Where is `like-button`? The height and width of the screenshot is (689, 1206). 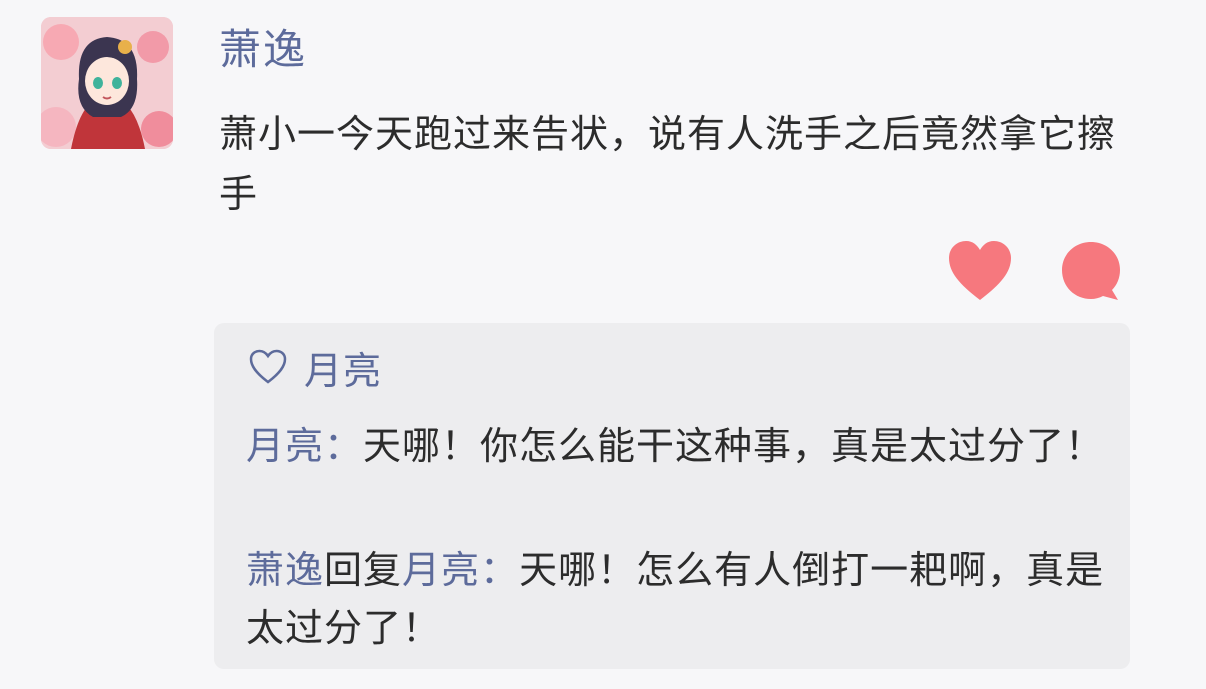
like-button is located at coordinates (980, 271).